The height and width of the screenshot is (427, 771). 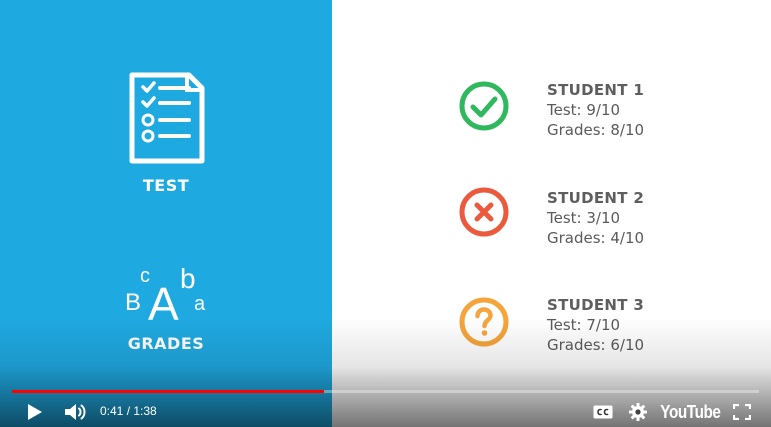 I want to click on grades-letter-B: B, so click(x=133, y=302).